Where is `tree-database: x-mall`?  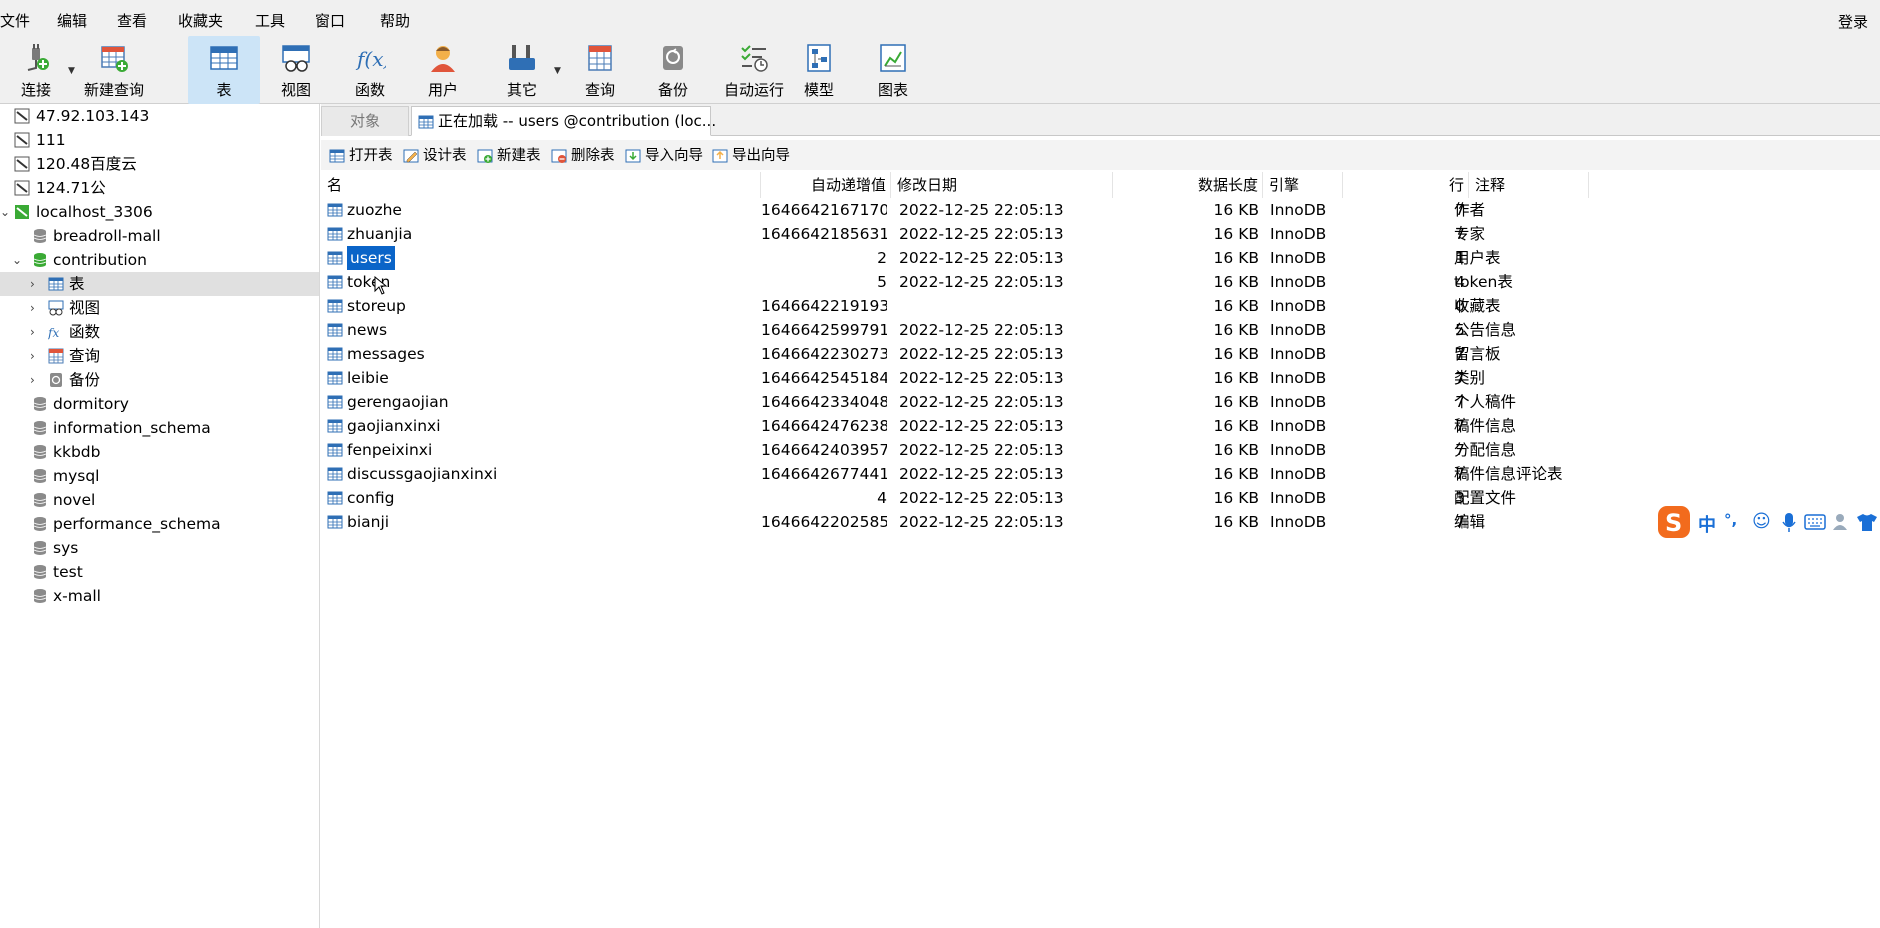
tree-database: x-mall is located at coordinates (159, 596).